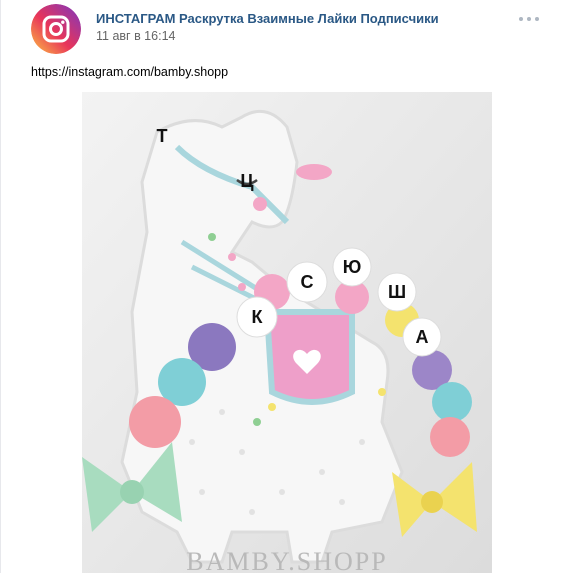 The image size is (571, 573). What do you see at coordinates (135, 36) in the screenshot?
I see `post-date: 11 авг в 16:14` at bounding box center [135, 36].